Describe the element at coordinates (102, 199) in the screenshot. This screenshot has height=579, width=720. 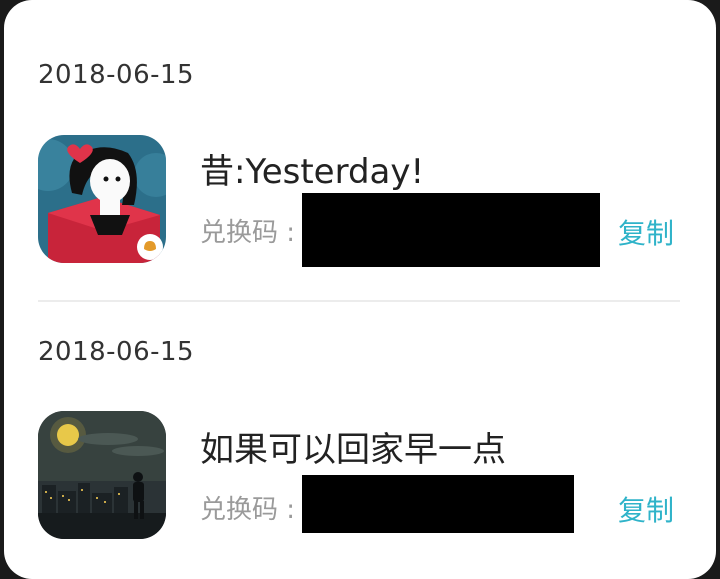
I see `yesterday-game-icon` at that location.